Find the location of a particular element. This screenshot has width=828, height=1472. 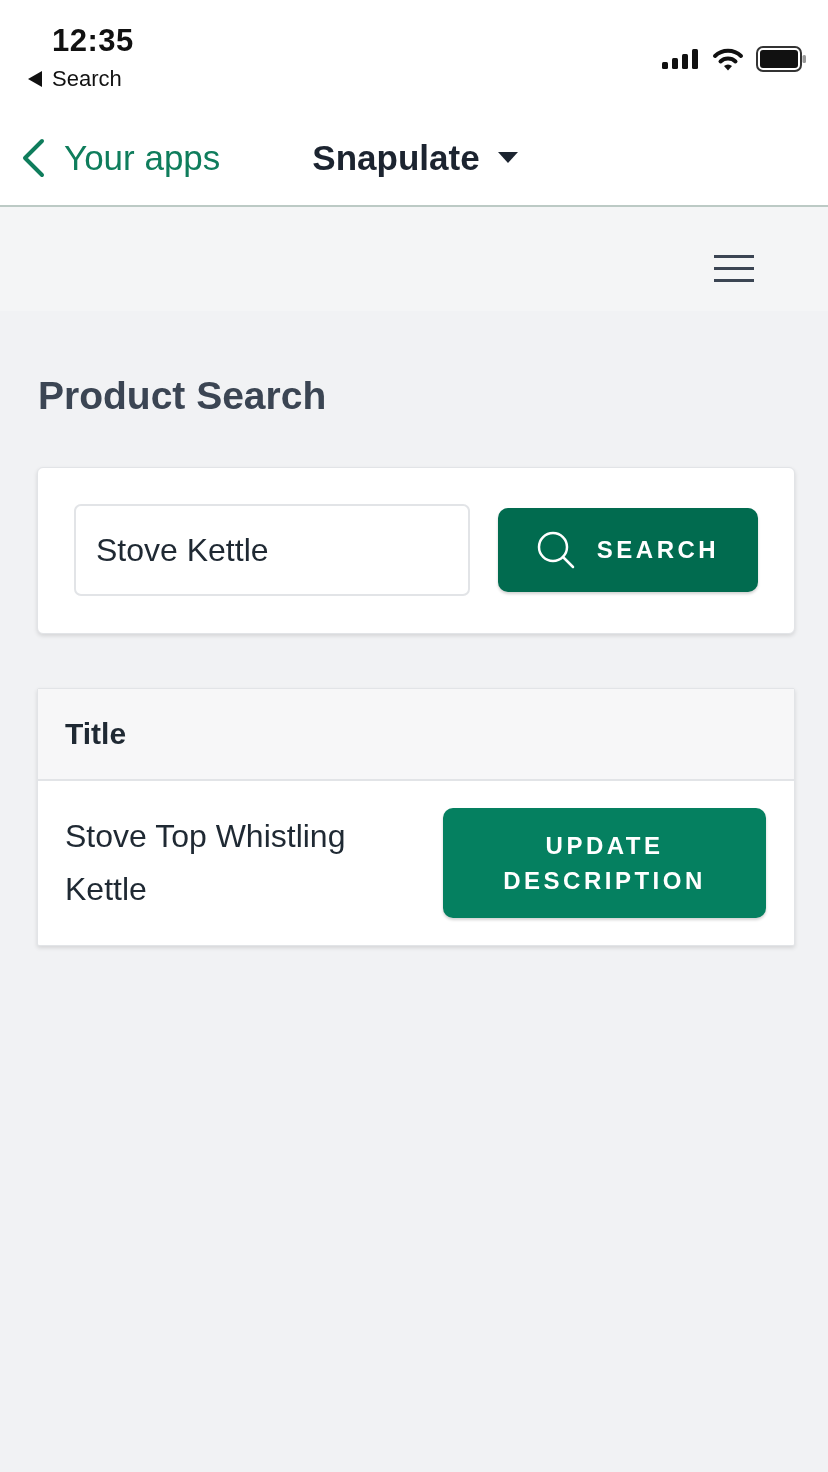

signal-icon is located at coordinates (681, 59).